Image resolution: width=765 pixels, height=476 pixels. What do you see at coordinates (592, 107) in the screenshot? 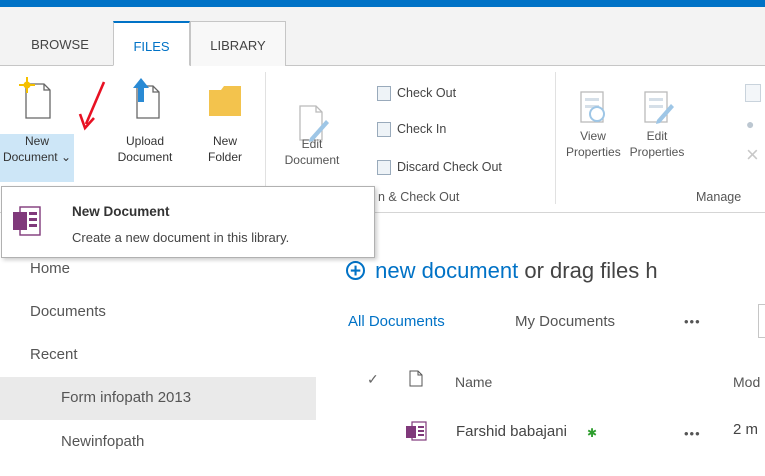
I see `view-properties-icon` at bounding box center [592, 107].